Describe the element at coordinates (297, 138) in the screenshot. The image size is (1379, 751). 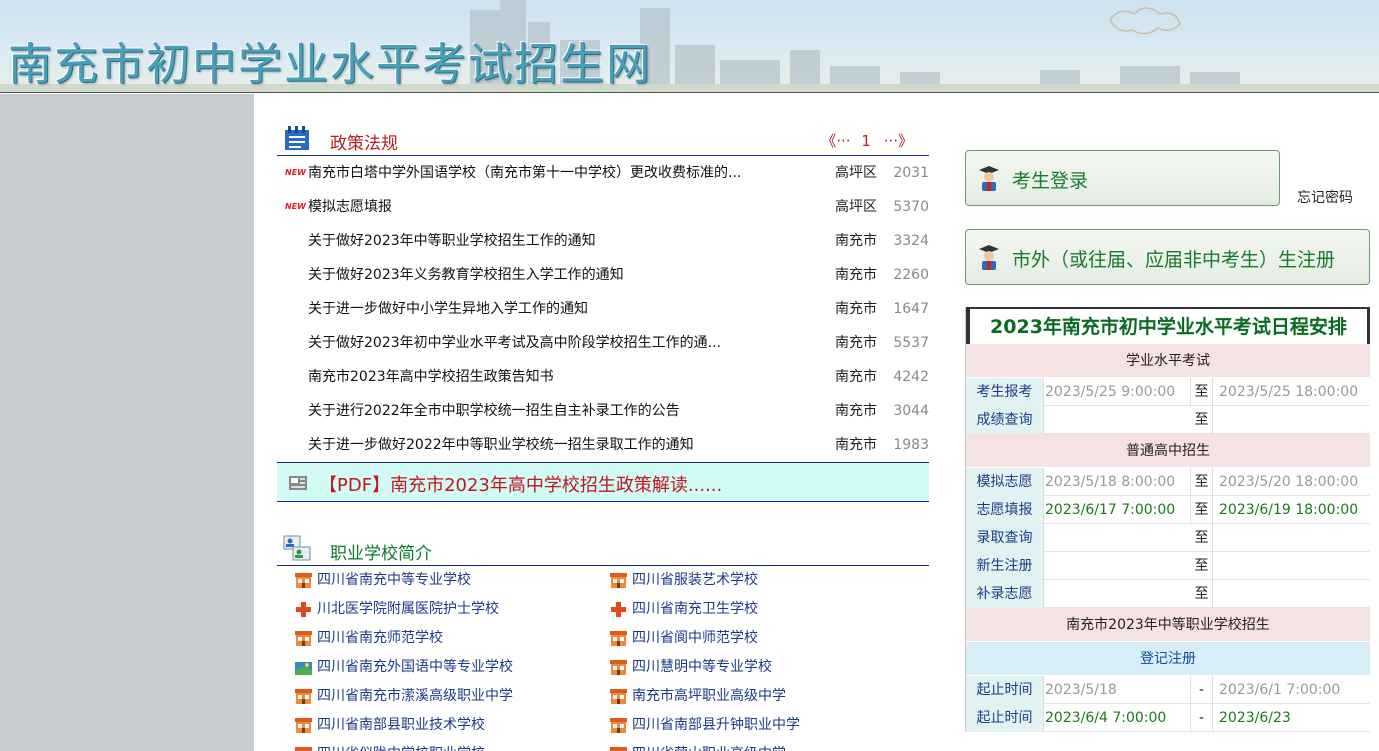
I see `notepad-icon` at that location.